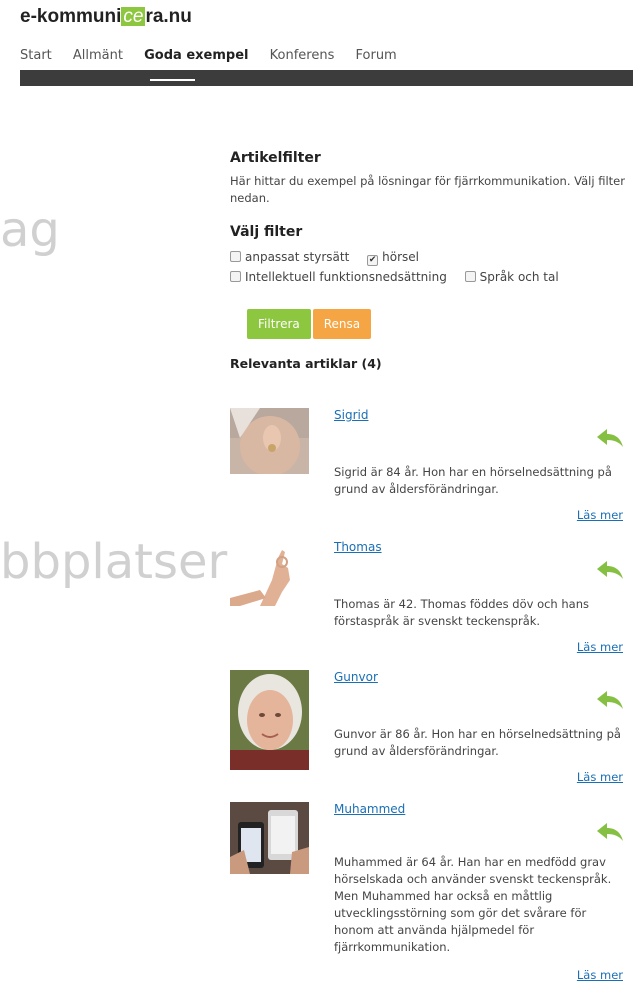 The width and height of the screenshot is (633, 983). What do you see at coordinates (168, 16) in the screenshot?
I see `logo-text-end: ra.nu` at bounding box center [168, 16].